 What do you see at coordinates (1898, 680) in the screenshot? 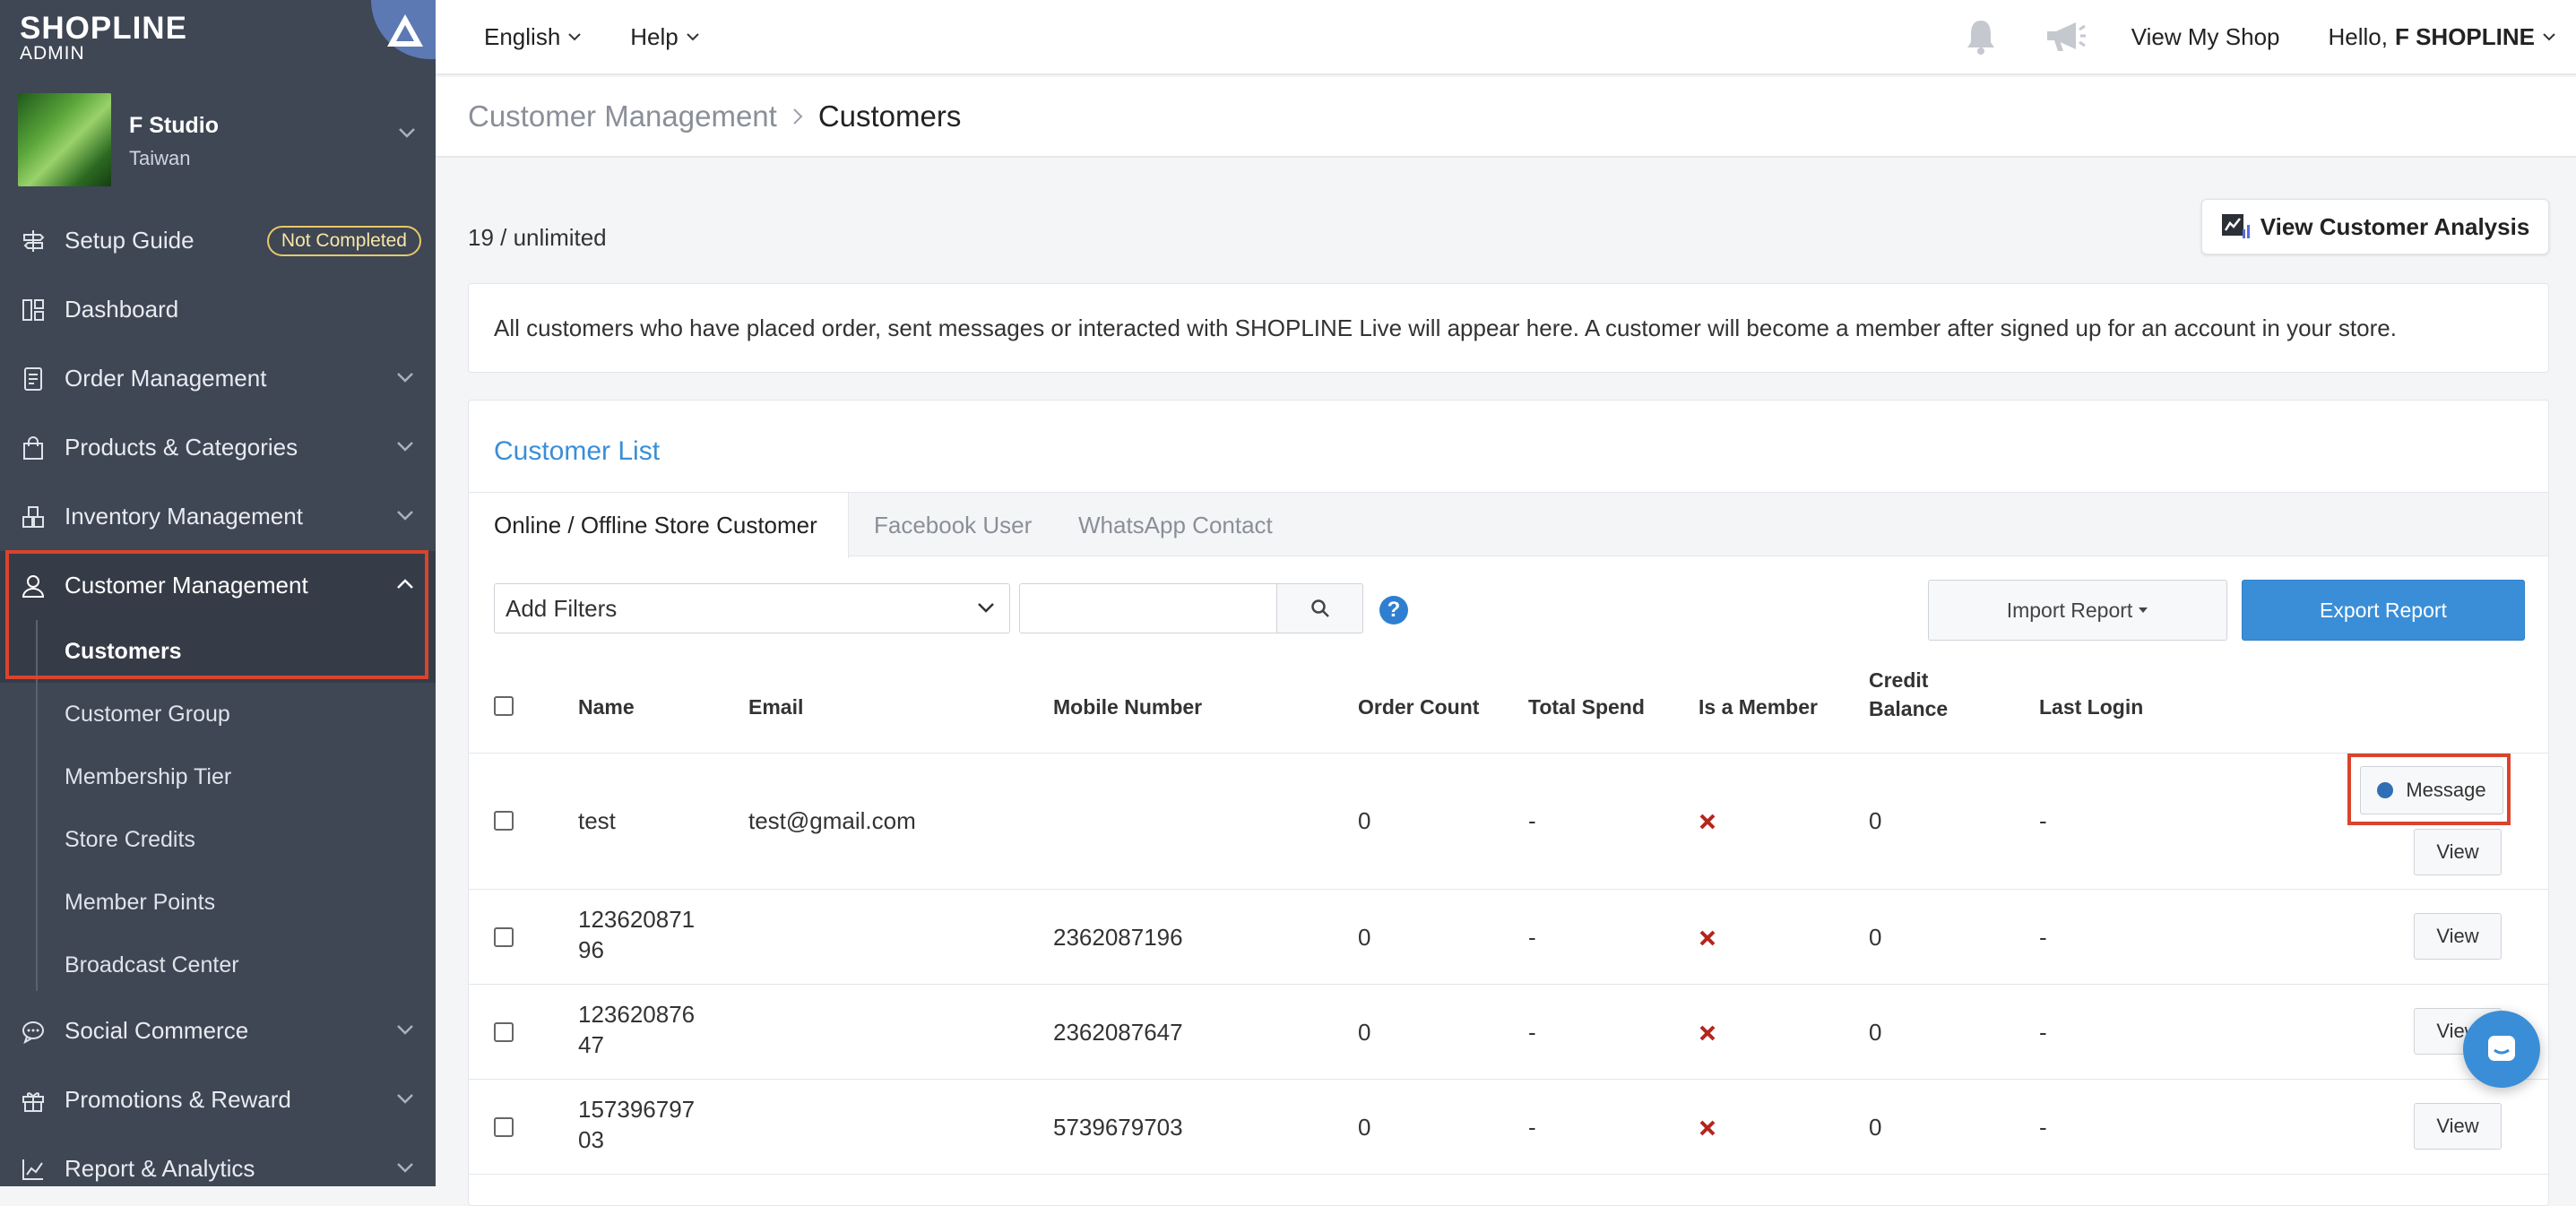
I see `column-credit: Credit` at bounding box center [1898, 680].